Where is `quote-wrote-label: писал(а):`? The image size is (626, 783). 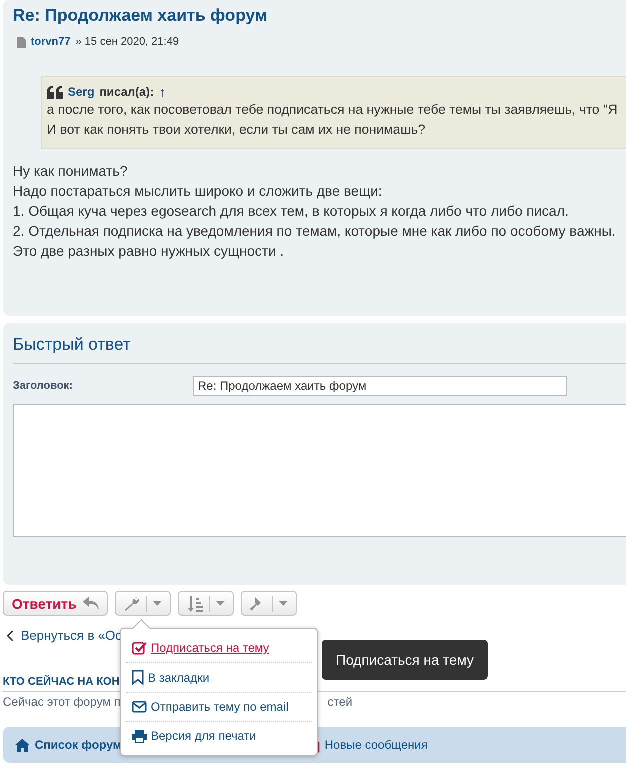 quote-wrote-label: писал(а): is located at coordinates (127, 92).